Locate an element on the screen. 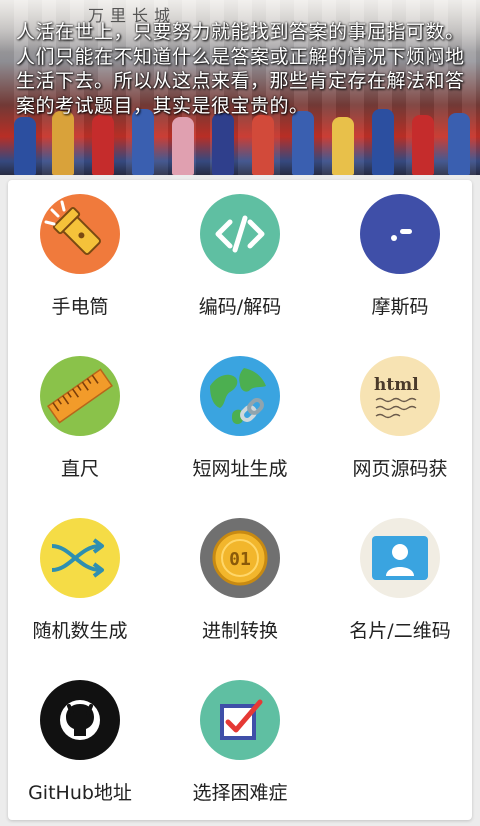 This screenshot has height=826, width=480. tool-ruler: 直尺 is located at coordinates (80, 422).